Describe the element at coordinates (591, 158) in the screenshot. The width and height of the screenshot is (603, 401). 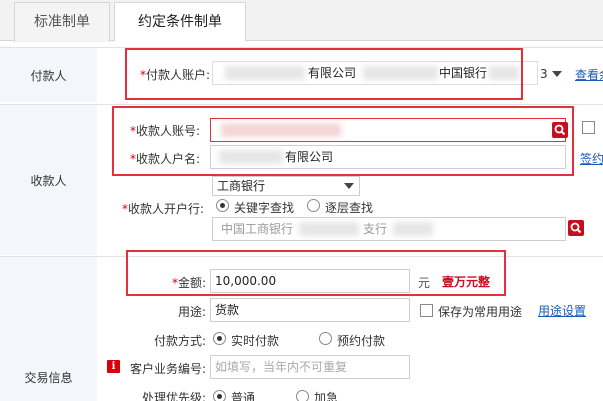
I see `sign-link: 签约` at that location.